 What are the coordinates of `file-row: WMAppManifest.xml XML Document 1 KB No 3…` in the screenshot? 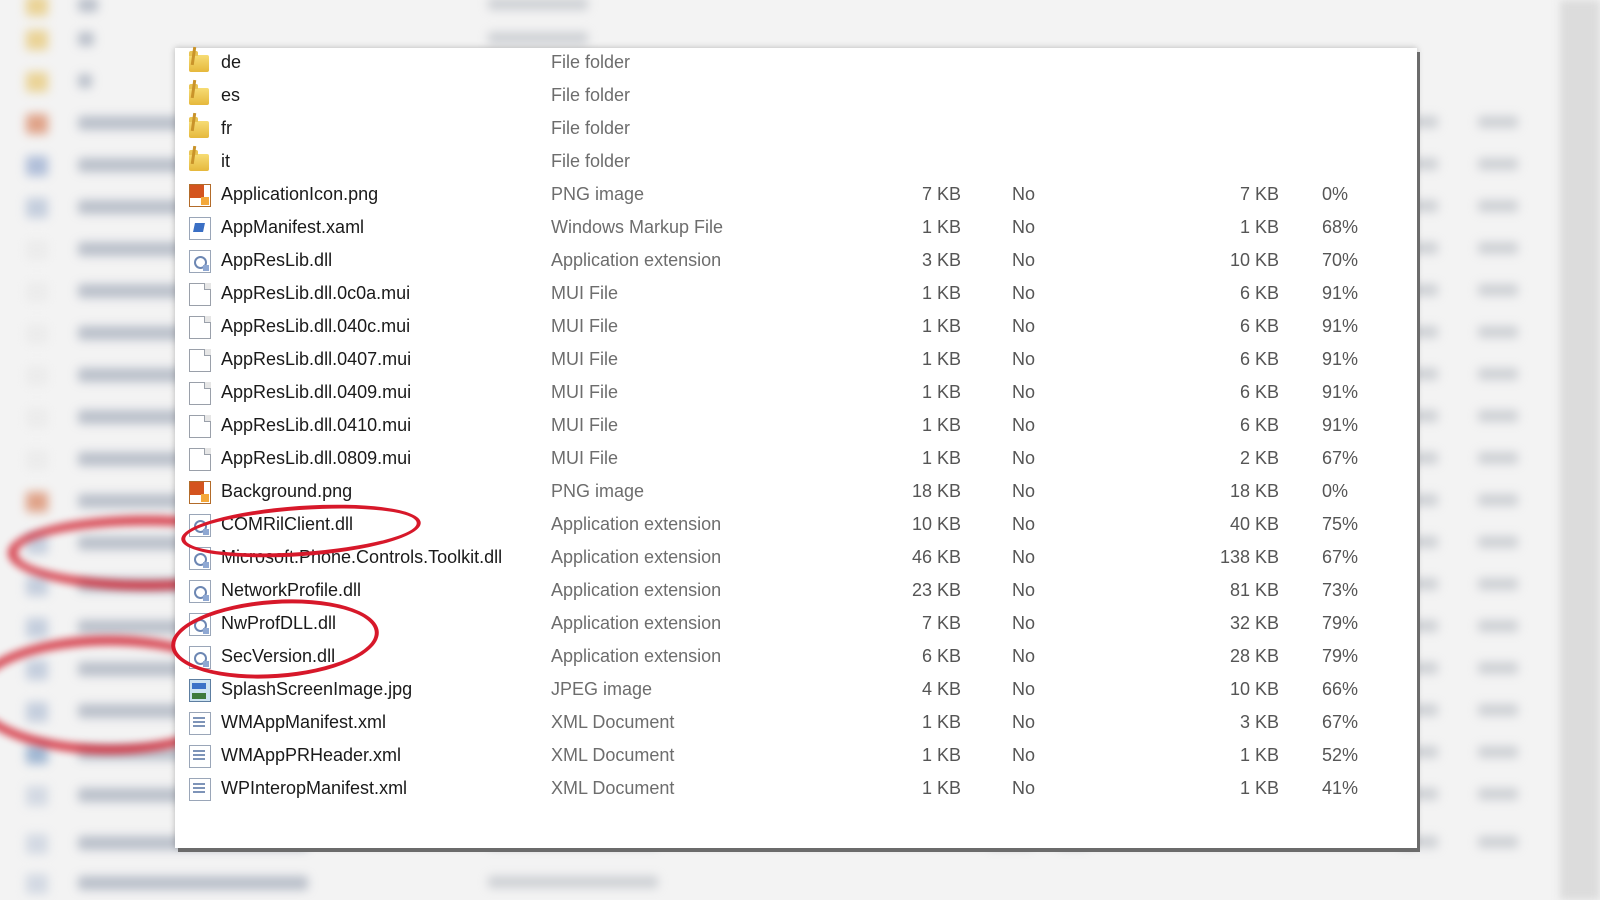 It's located at (796, 722).